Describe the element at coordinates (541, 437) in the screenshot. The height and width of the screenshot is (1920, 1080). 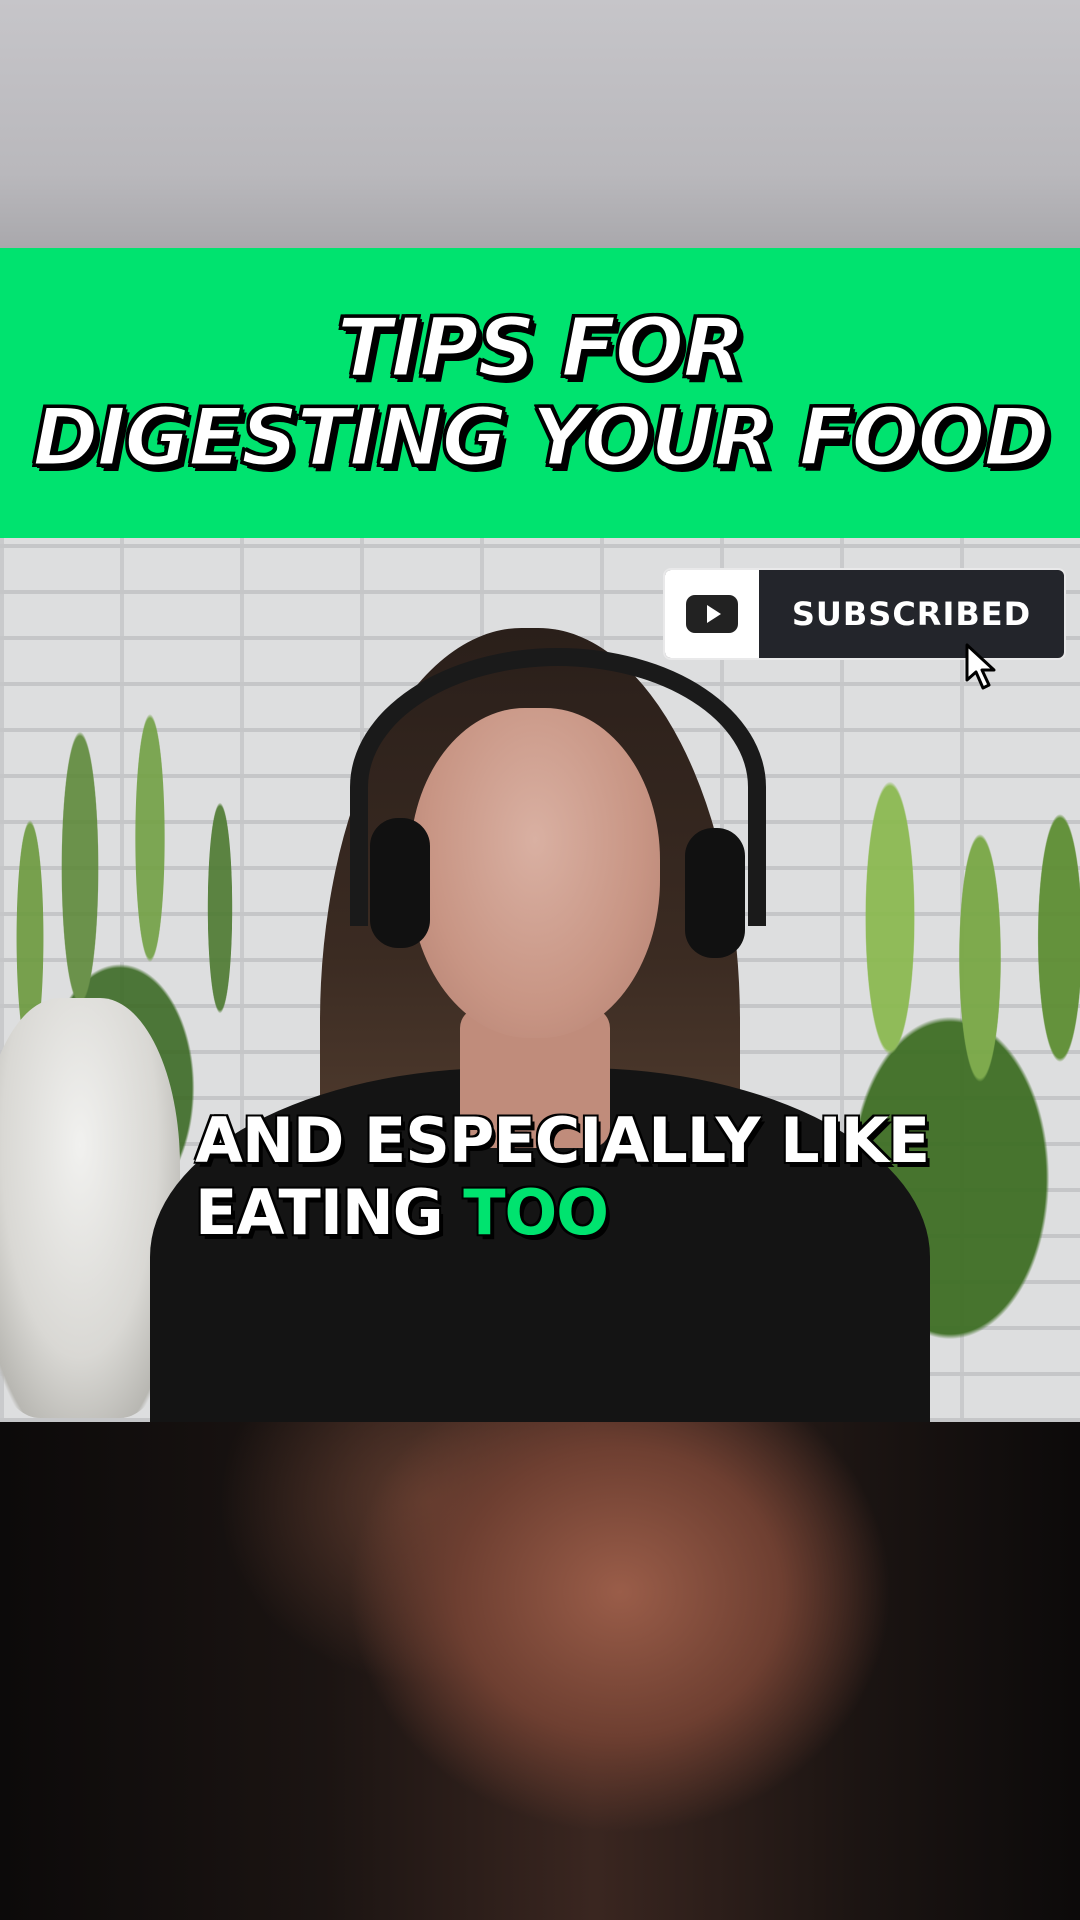
I see `title-line-2: DIGESTING YOUR FOOD` at that location.